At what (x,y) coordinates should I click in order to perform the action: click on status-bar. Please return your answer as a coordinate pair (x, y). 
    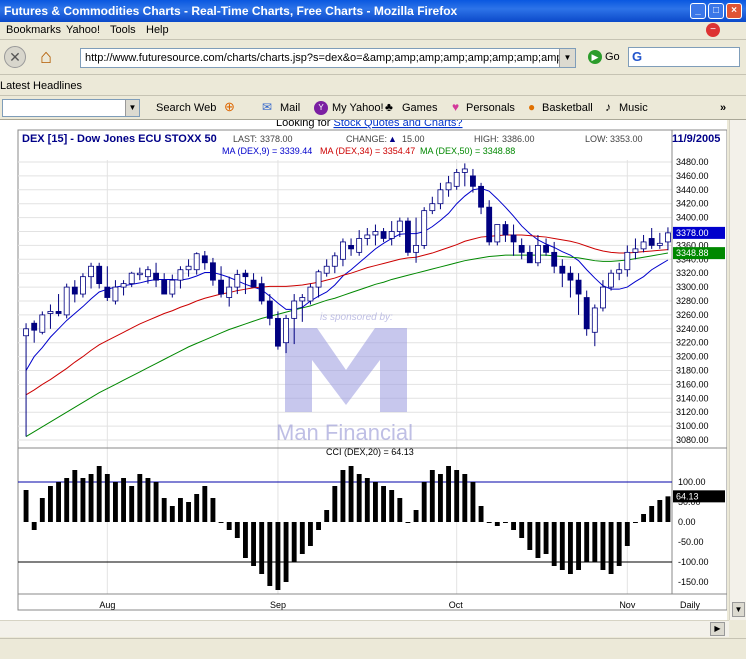
    Looking at the image, I should click on (373, 648).